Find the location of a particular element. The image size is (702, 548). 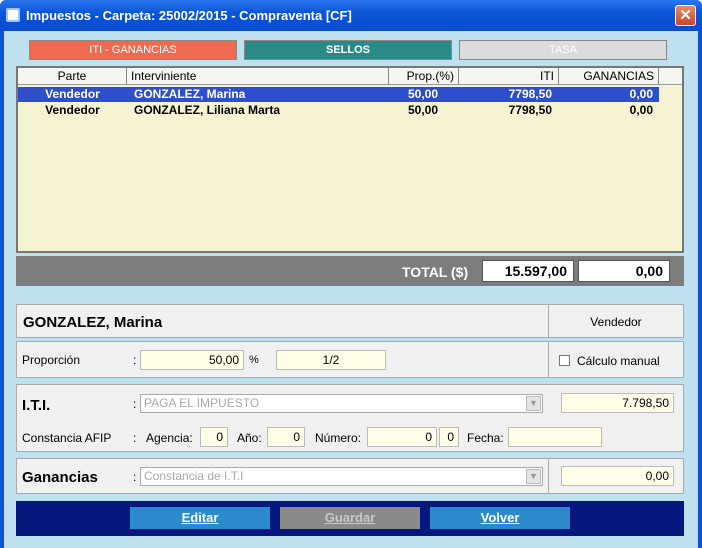

percent-sign: % is located at coordinates (254, 360).